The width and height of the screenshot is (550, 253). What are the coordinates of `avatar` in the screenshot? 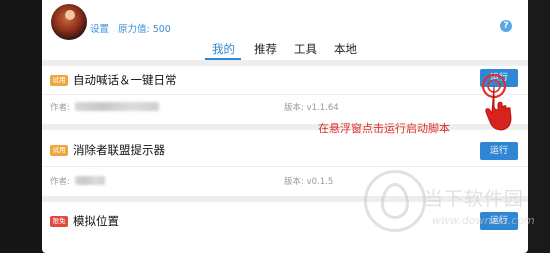 It's located at (69, 22).